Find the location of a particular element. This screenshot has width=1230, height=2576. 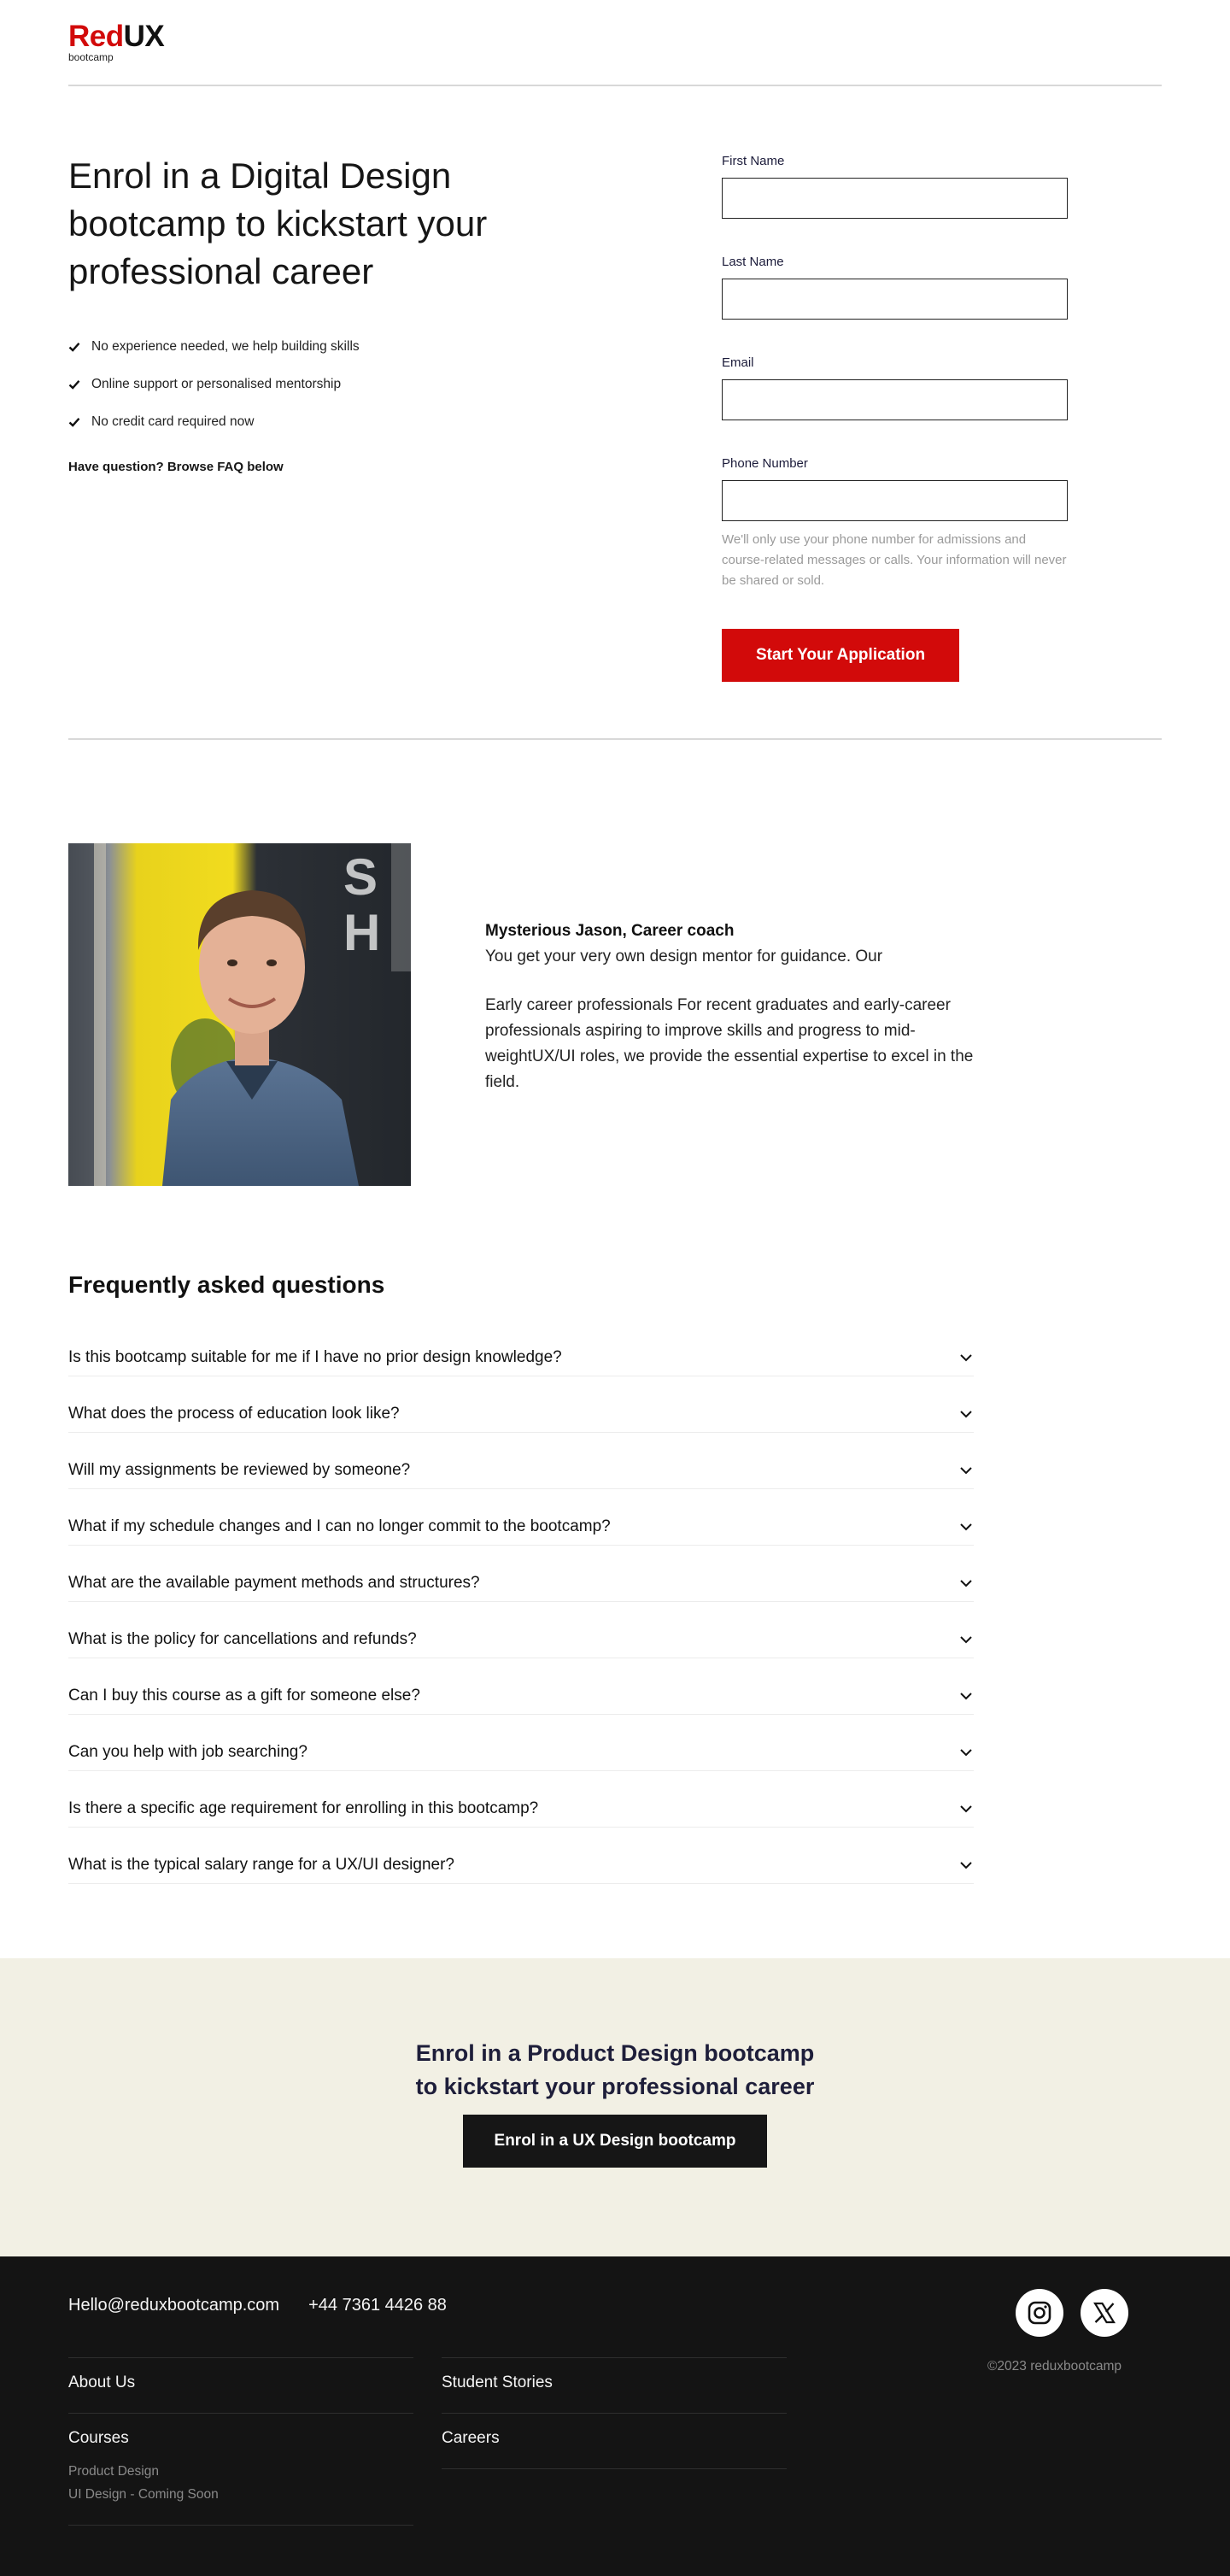

coach-photo: S H is located at coordinates (239, 1014).